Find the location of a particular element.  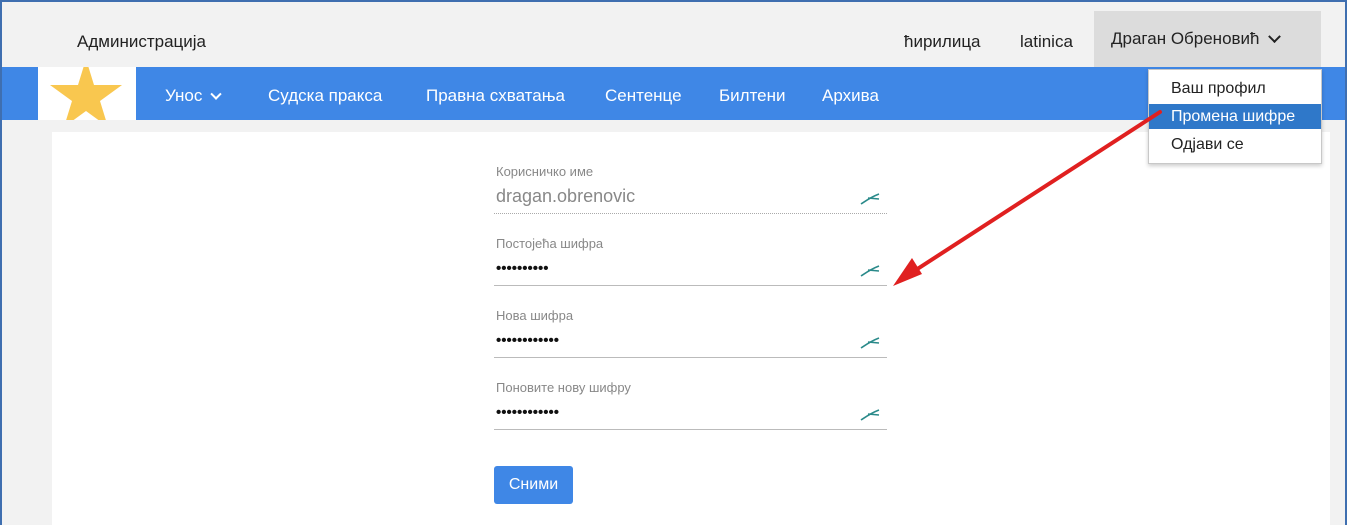

current-password-label: Постојећа шифра is located at coordinates (550, 243).